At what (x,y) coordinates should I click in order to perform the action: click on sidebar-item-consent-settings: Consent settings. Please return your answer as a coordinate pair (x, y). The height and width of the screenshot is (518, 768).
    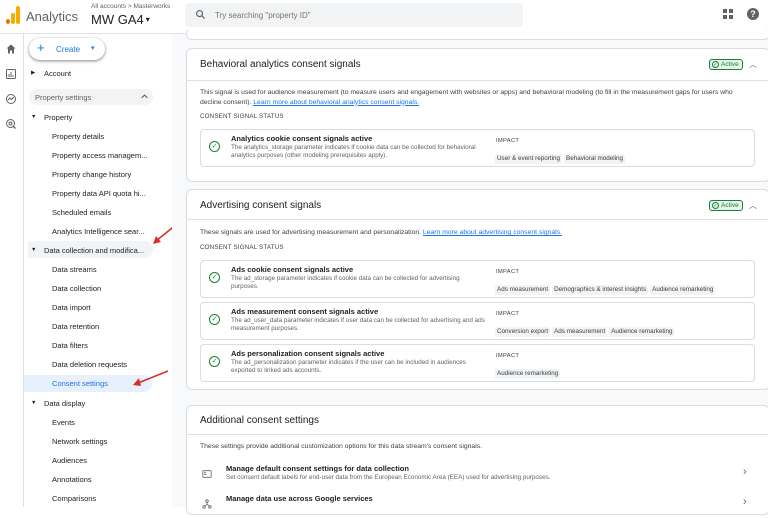
    Looking at the image, I should click on (80, 383).